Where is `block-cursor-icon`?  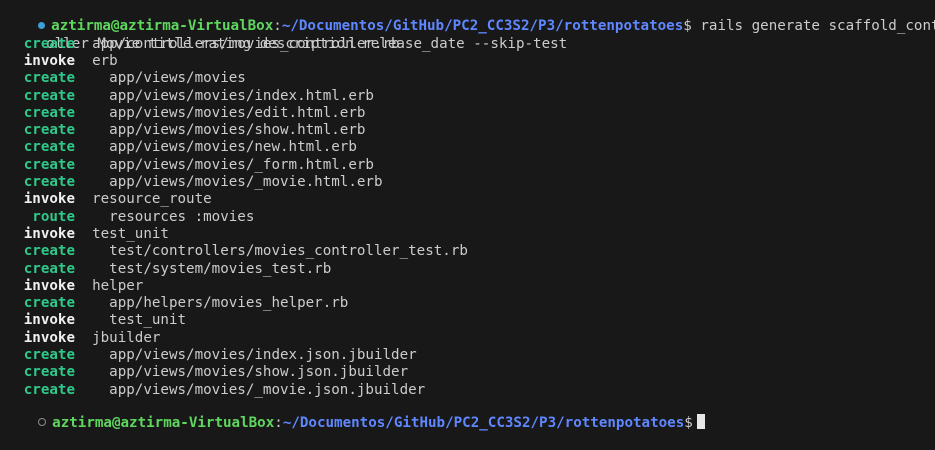
block-cursor-icon is located at coordinates (700, 422).